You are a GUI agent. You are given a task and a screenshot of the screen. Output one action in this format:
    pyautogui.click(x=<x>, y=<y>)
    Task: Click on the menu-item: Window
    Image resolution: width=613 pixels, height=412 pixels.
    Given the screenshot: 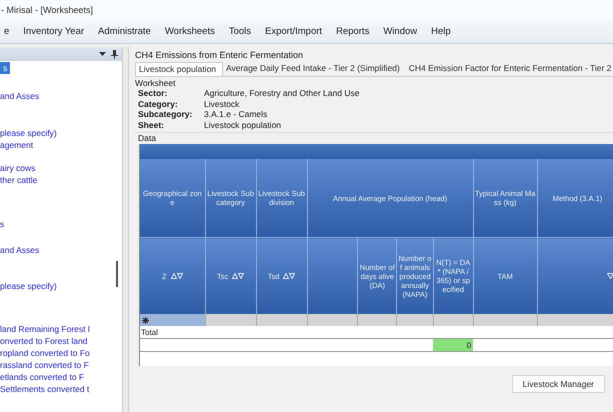 What is the action you would take?
    pyautogui.click(x=400, y=31)
    